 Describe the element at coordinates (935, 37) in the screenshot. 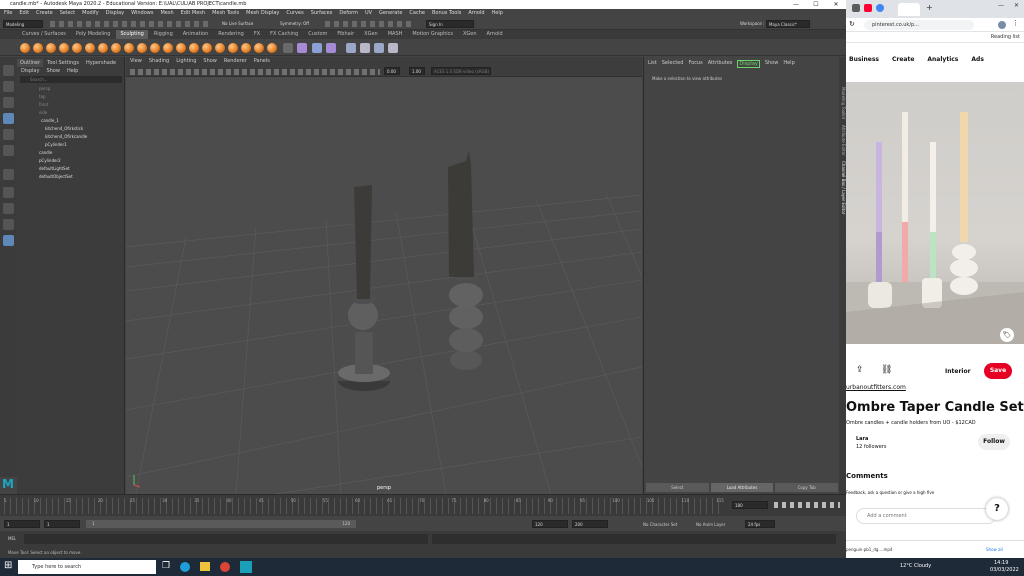

I see `reading-list-button: Reading list` at that location.